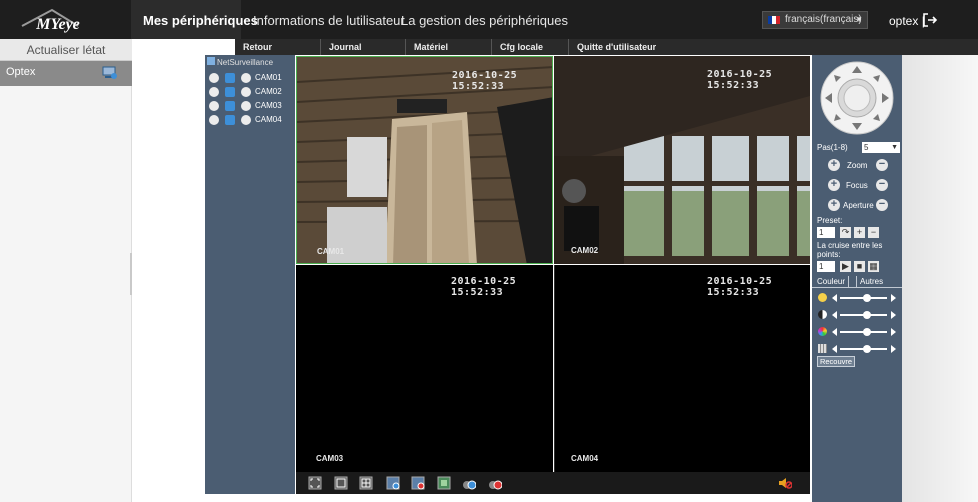  Describe the element at coordinates (815, 20) in the screenshot. I see `language-select: français(français) ▼` at that location.